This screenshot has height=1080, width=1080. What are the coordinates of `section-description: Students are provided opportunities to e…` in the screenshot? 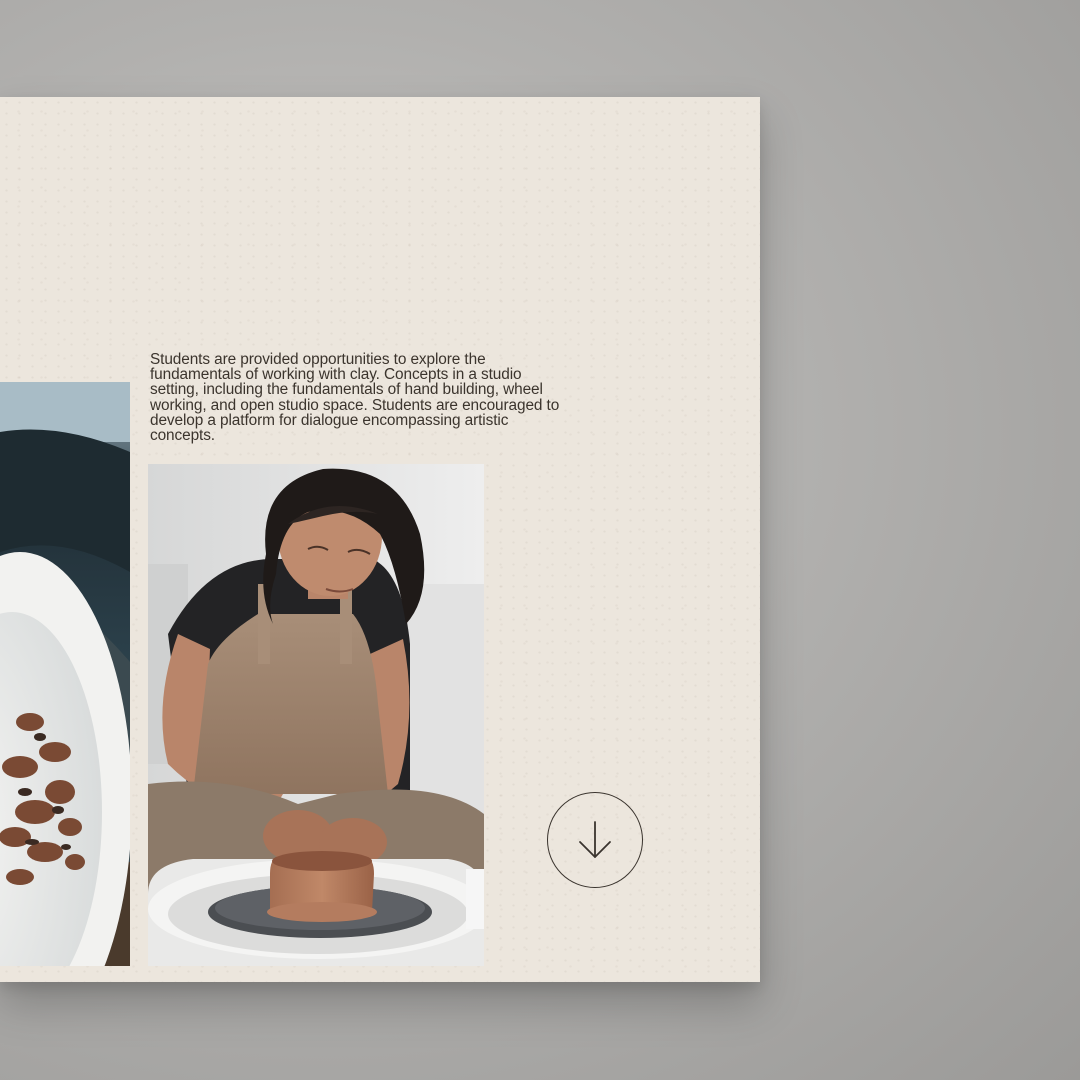 It's located at (355, 398).